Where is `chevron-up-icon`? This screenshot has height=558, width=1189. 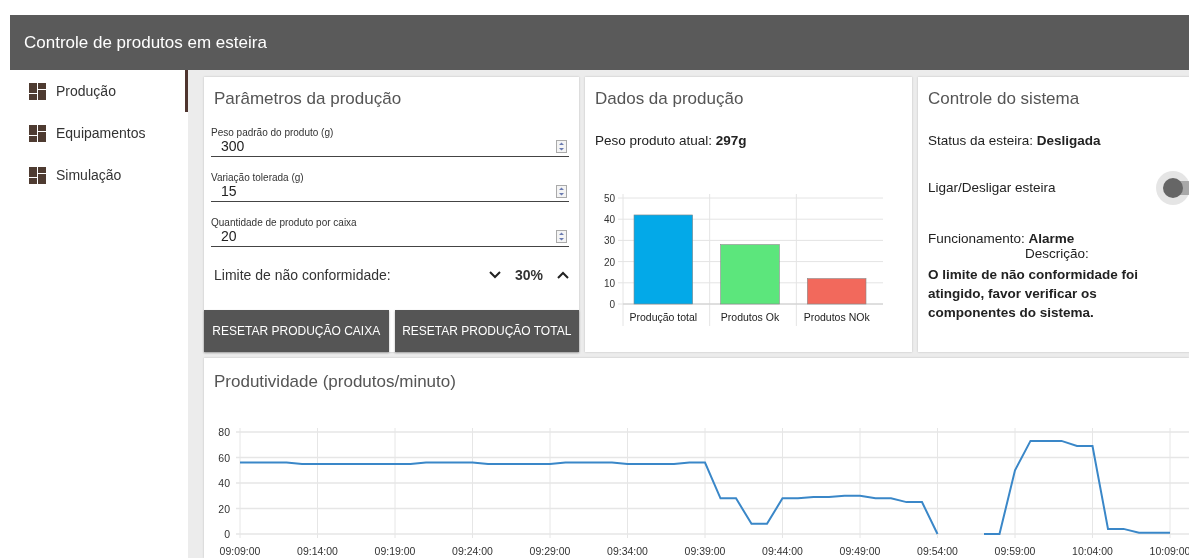 chevron-up-icon is located at coordinates (563, 275).